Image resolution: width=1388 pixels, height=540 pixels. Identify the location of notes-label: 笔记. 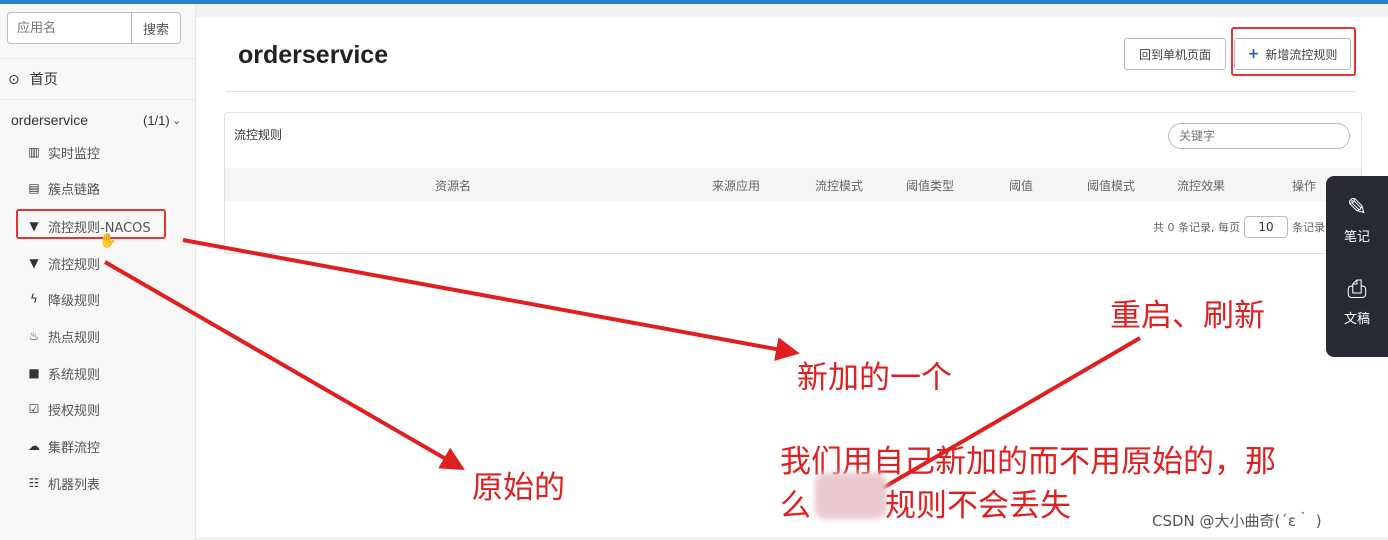
(1356, 237).